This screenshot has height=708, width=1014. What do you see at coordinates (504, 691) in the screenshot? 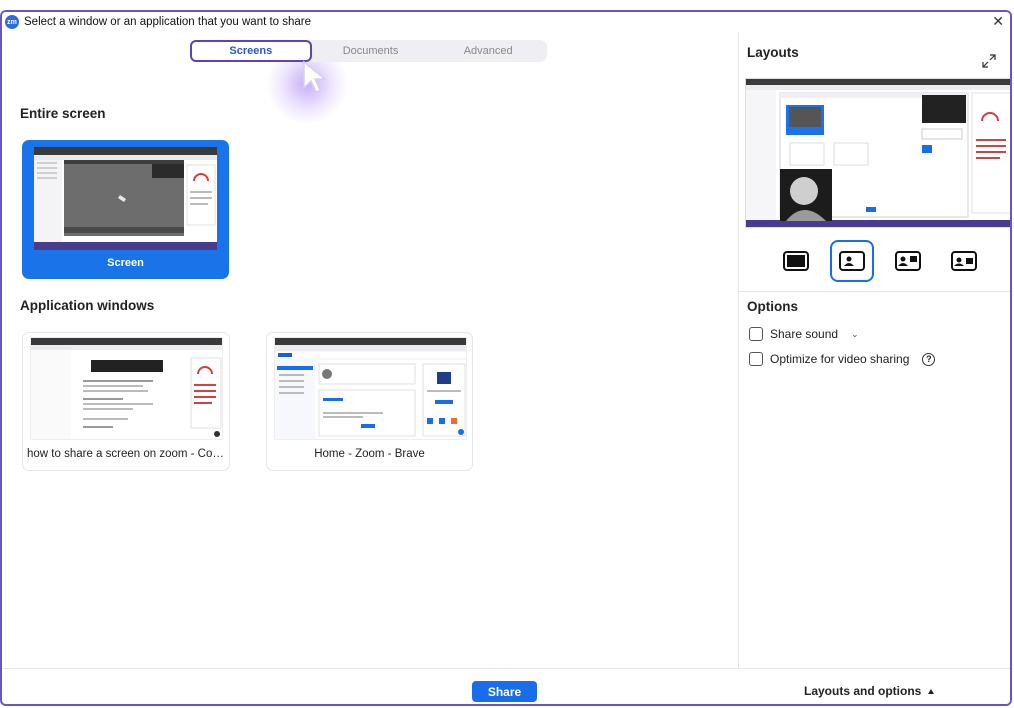
I see `share-button: Share` at bounding box center [504, 691].